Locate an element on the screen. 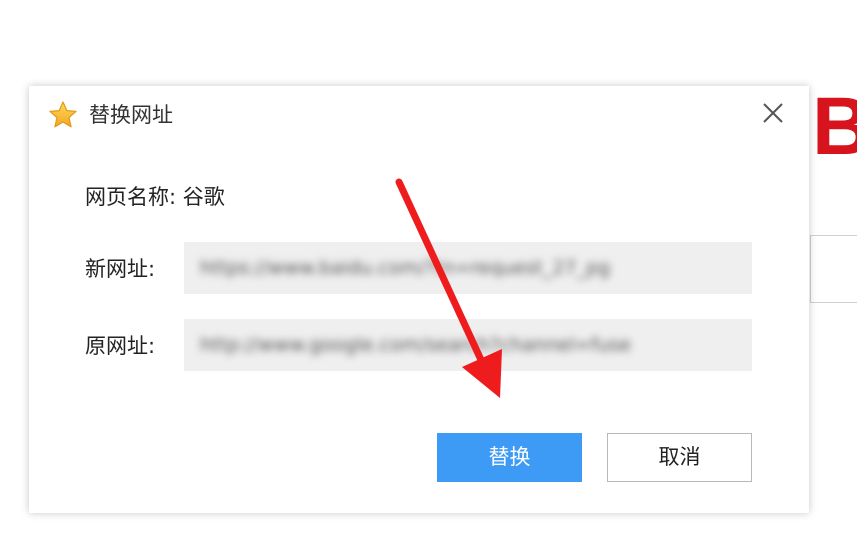 The image size is (857, 534). page-name-label: 网页名称: 谷歌 is located at coordinates (155, 197).